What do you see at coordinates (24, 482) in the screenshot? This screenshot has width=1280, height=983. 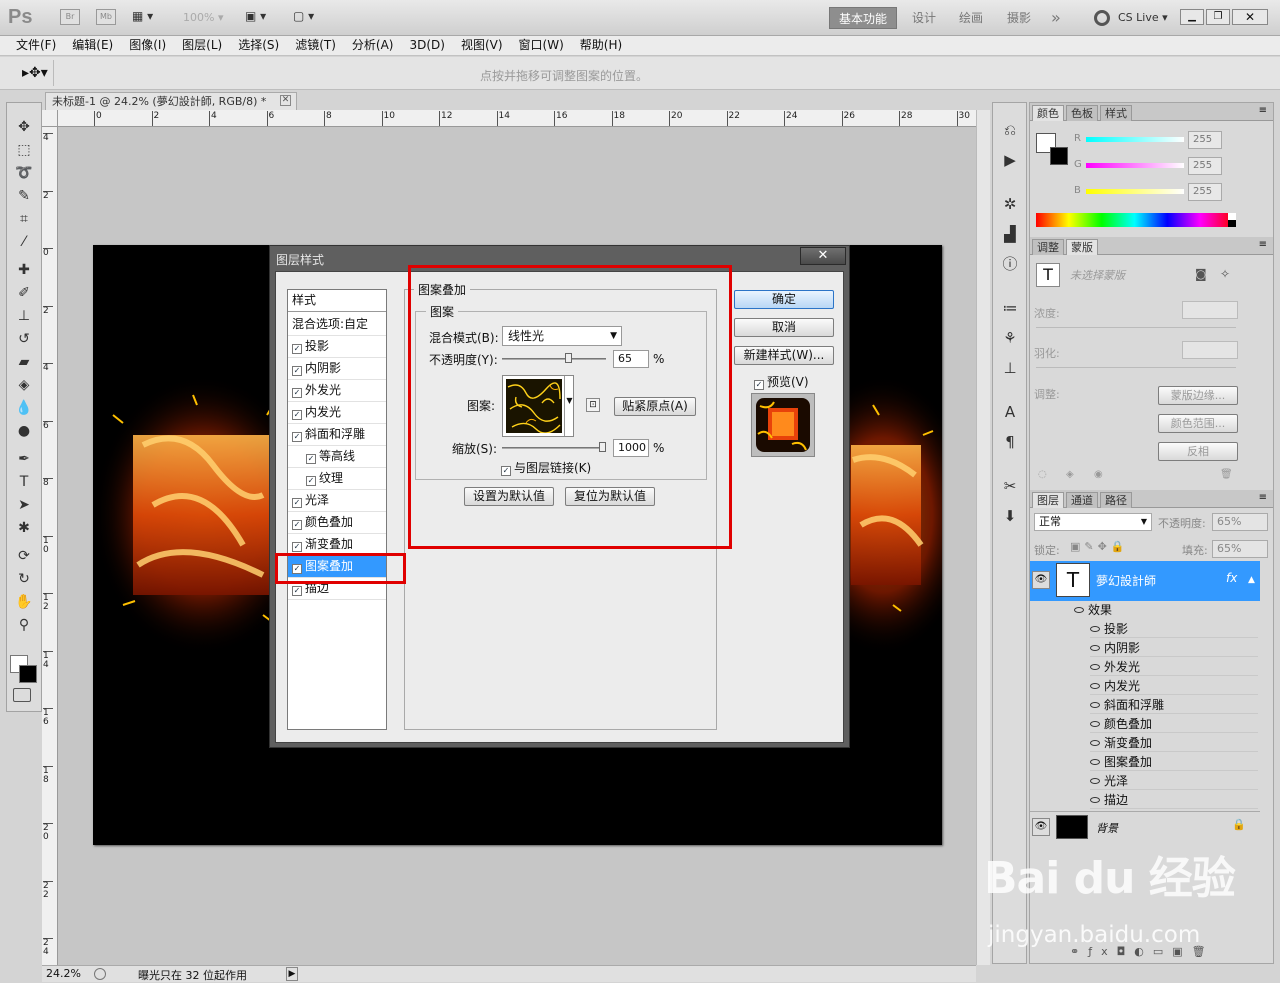 I see `type-tool-icon: T` at bounding box center [24, 482].